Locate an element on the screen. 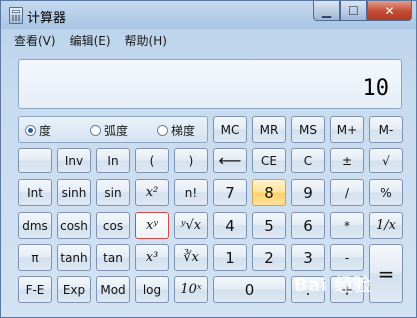 Image resolution: width=417 pixels, height=318 pixels. minimize-button: ▁ is located at coordinates (326, 11).